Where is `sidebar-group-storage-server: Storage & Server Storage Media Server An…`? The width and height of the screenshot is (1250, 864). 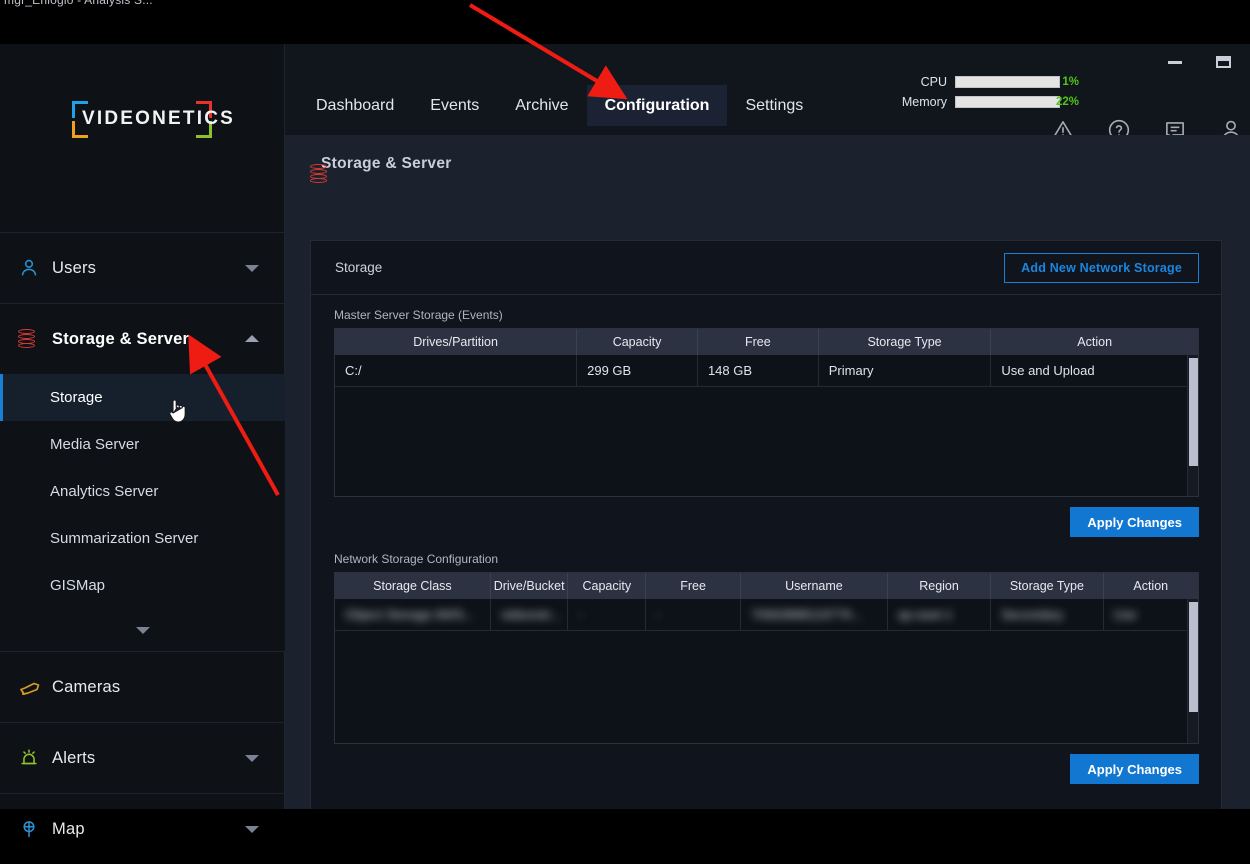
sidebar-group-storage-server: Storage & Server Storage Media Server An… is located at coordinates (142, 477).